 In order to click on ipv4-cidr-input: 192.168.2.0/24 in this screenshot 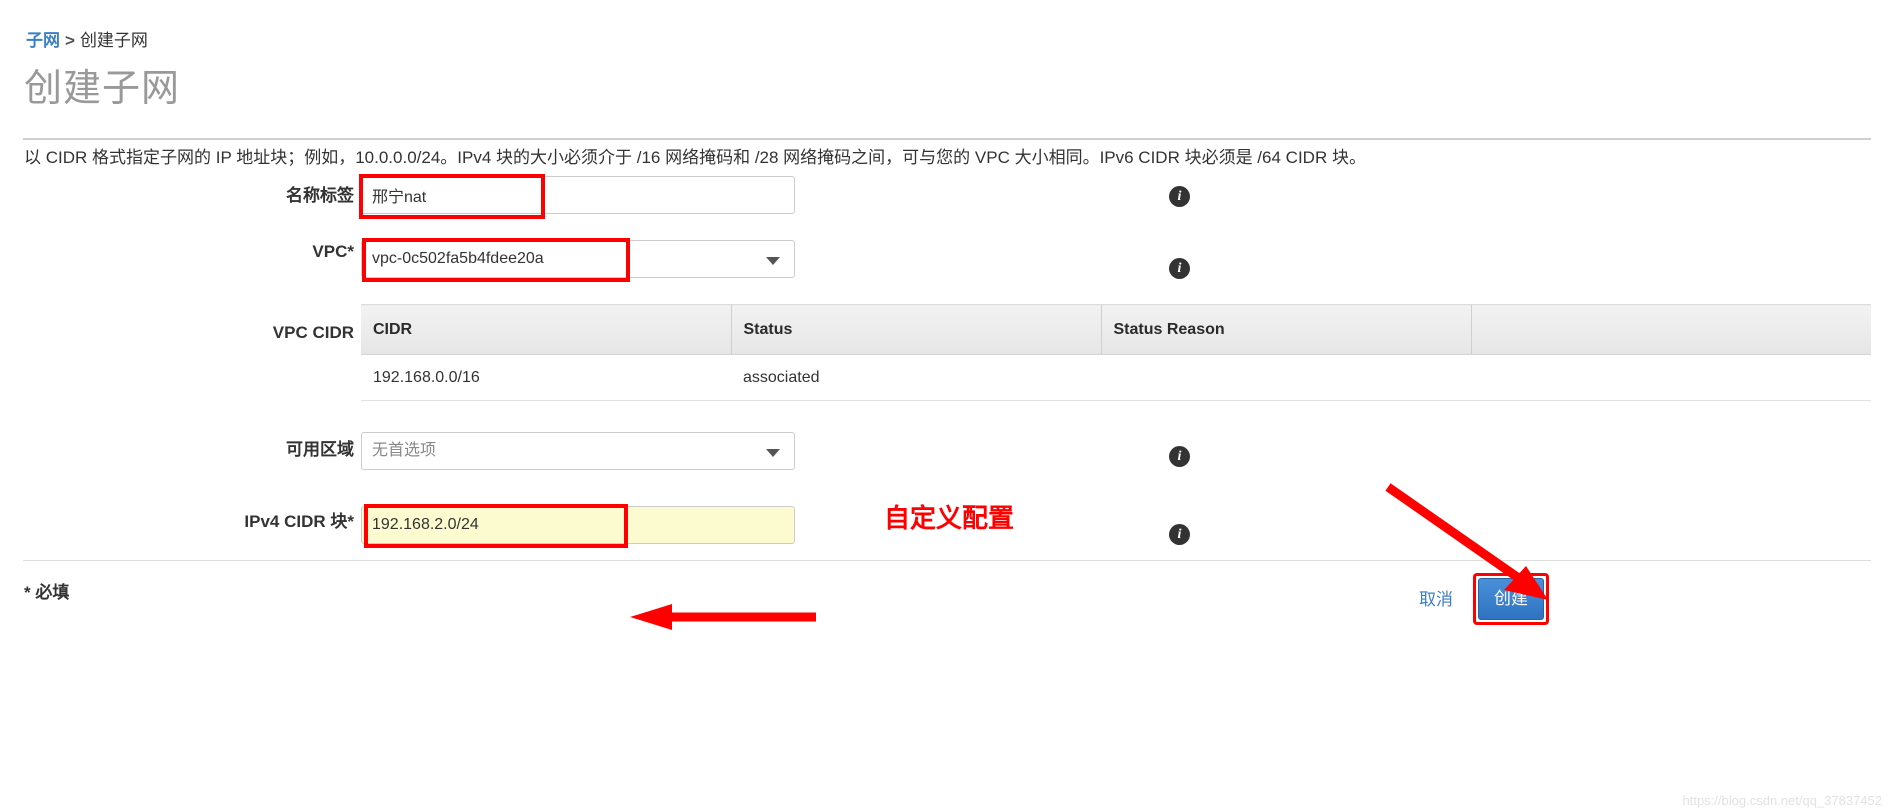, I will do `click(578, 525)`.